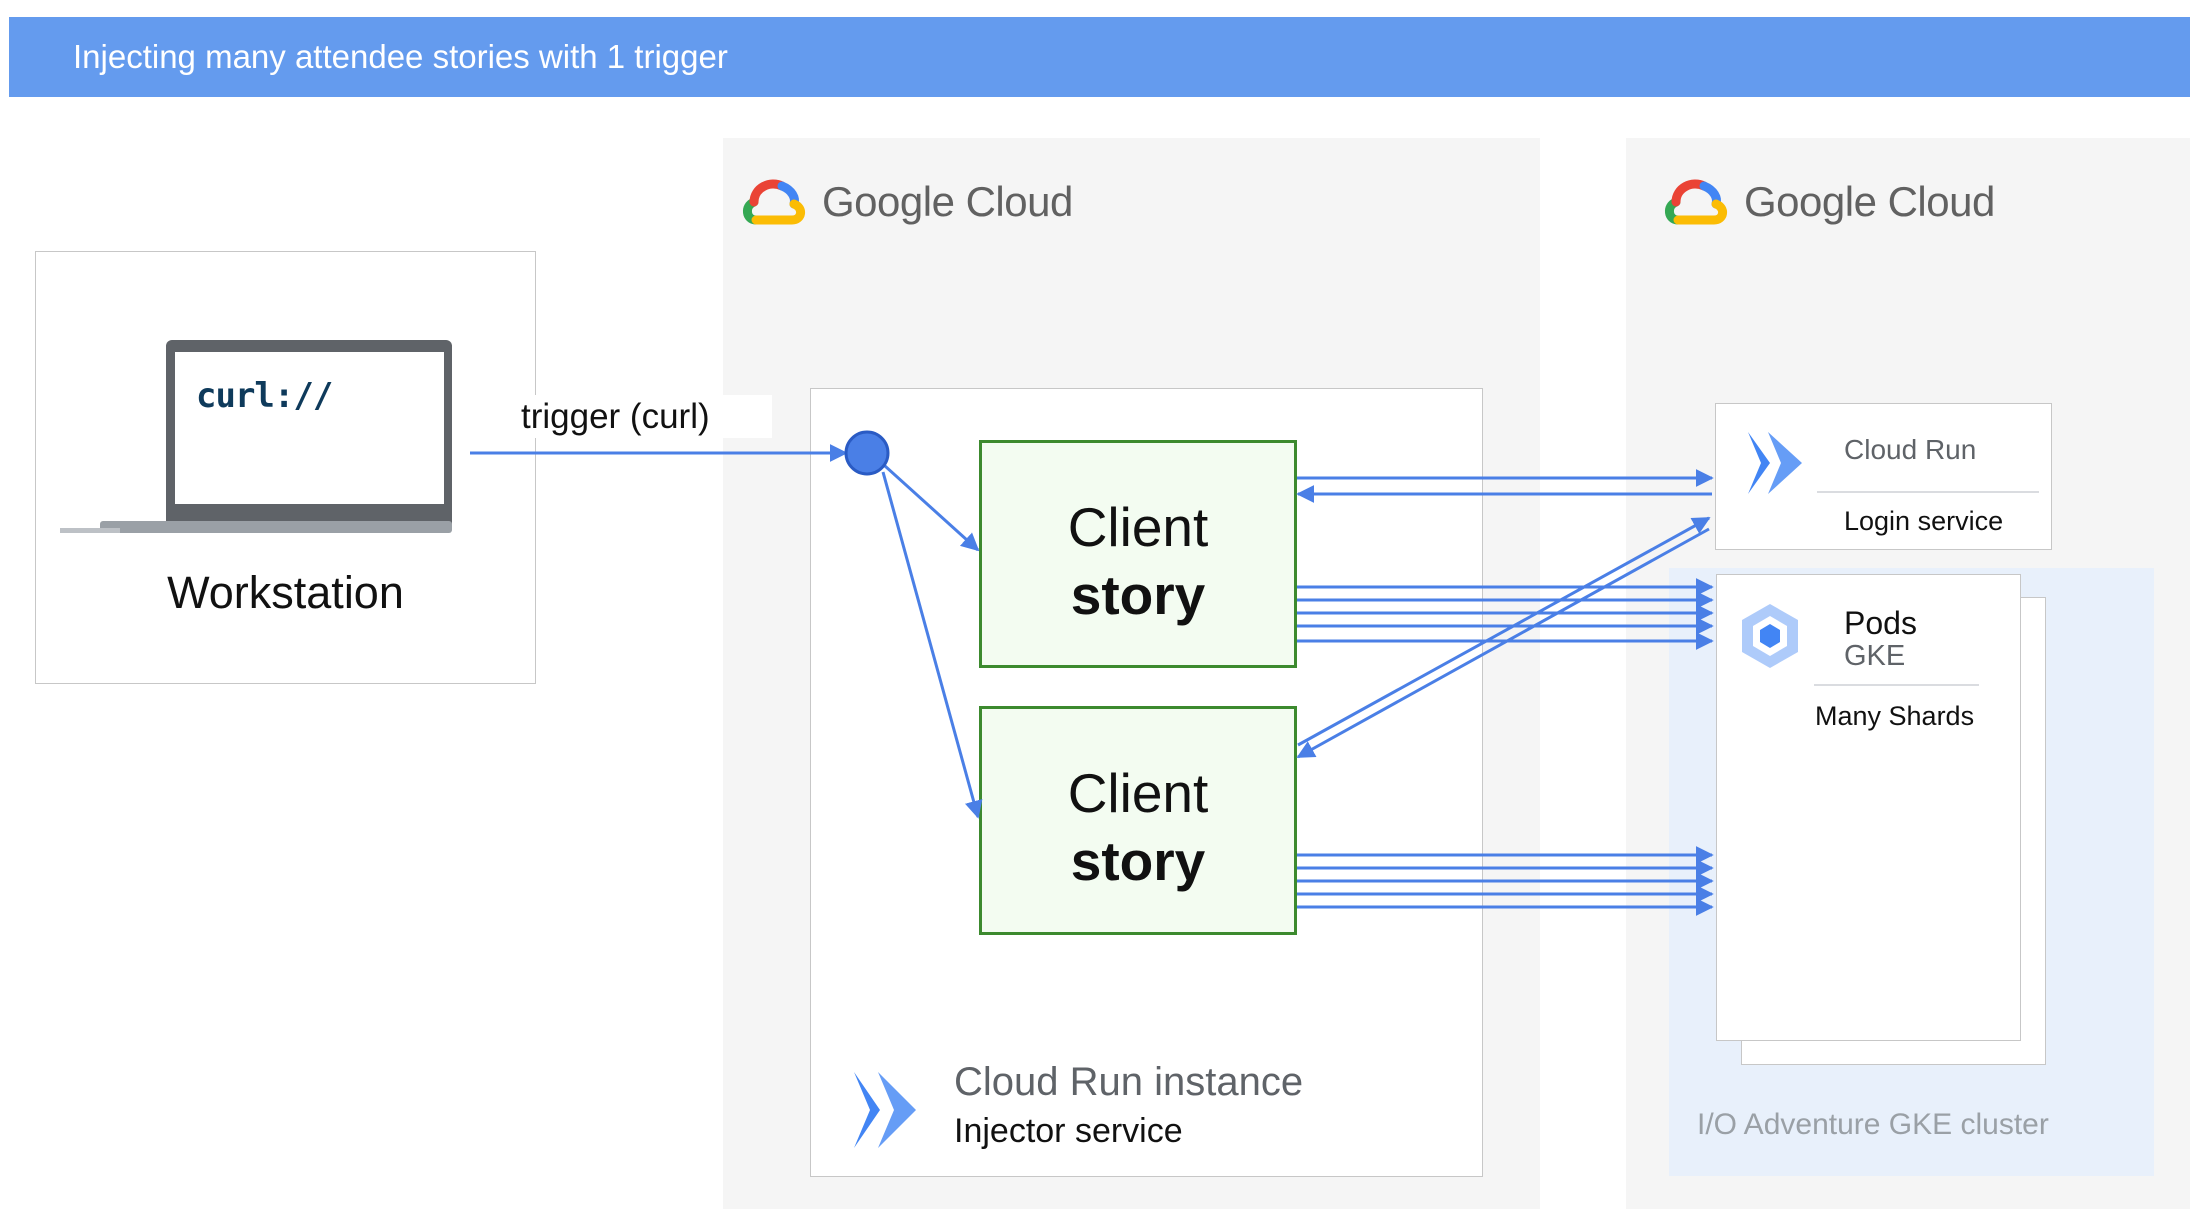 This screenshot has height=1220, width=2200. I want to click on trigger-splitter-node, so click(867, 453).